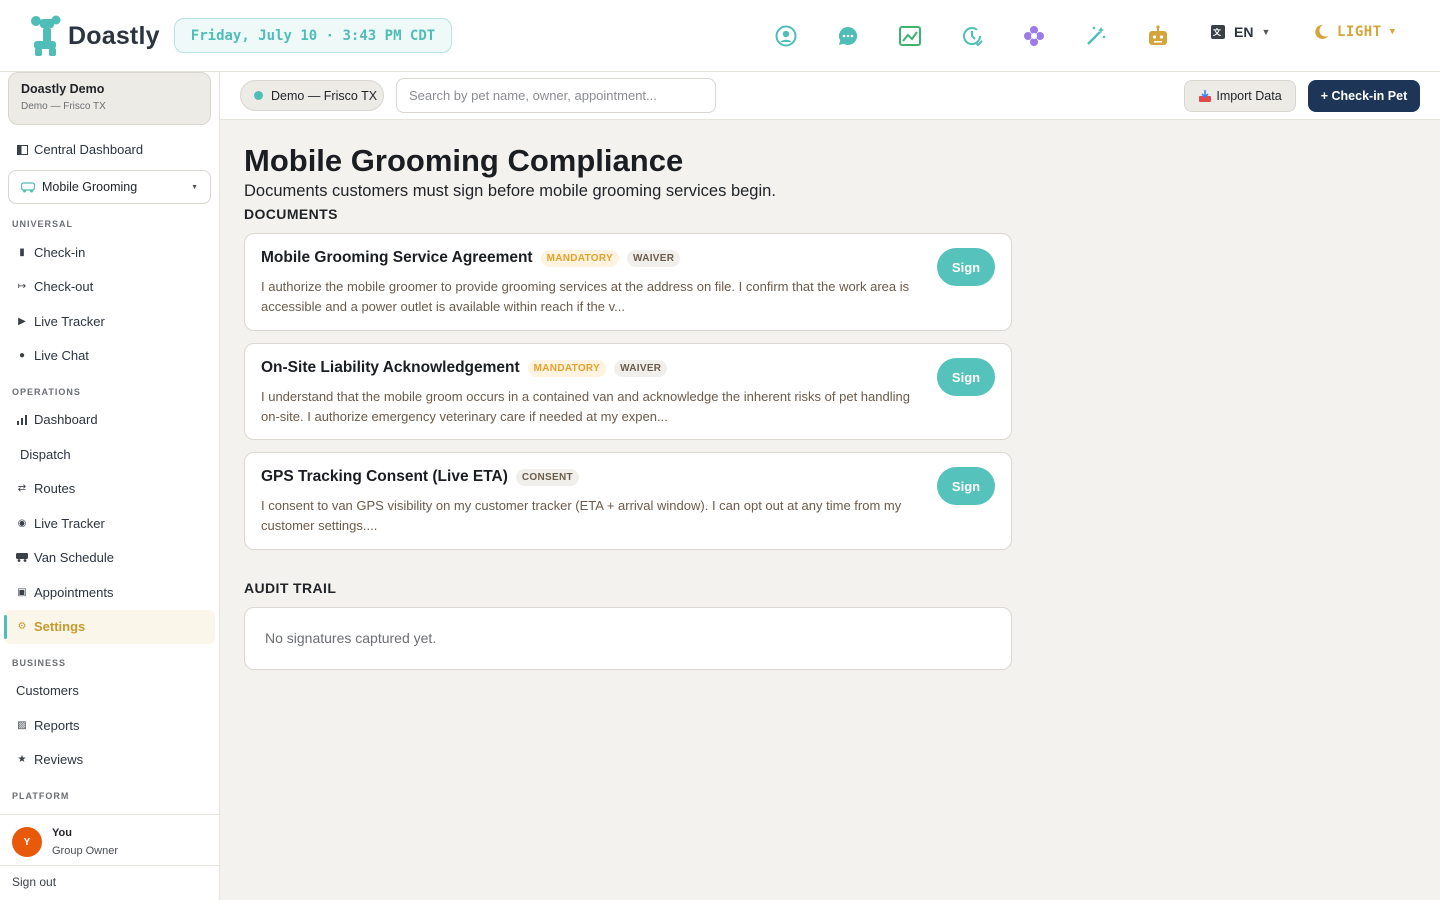 The width and height of the screenshot is (1440, 900). What do you see at coordinates (22, 420) in the screenshot?
I see `bar-chart-icon` at bounding box center [22, 420].